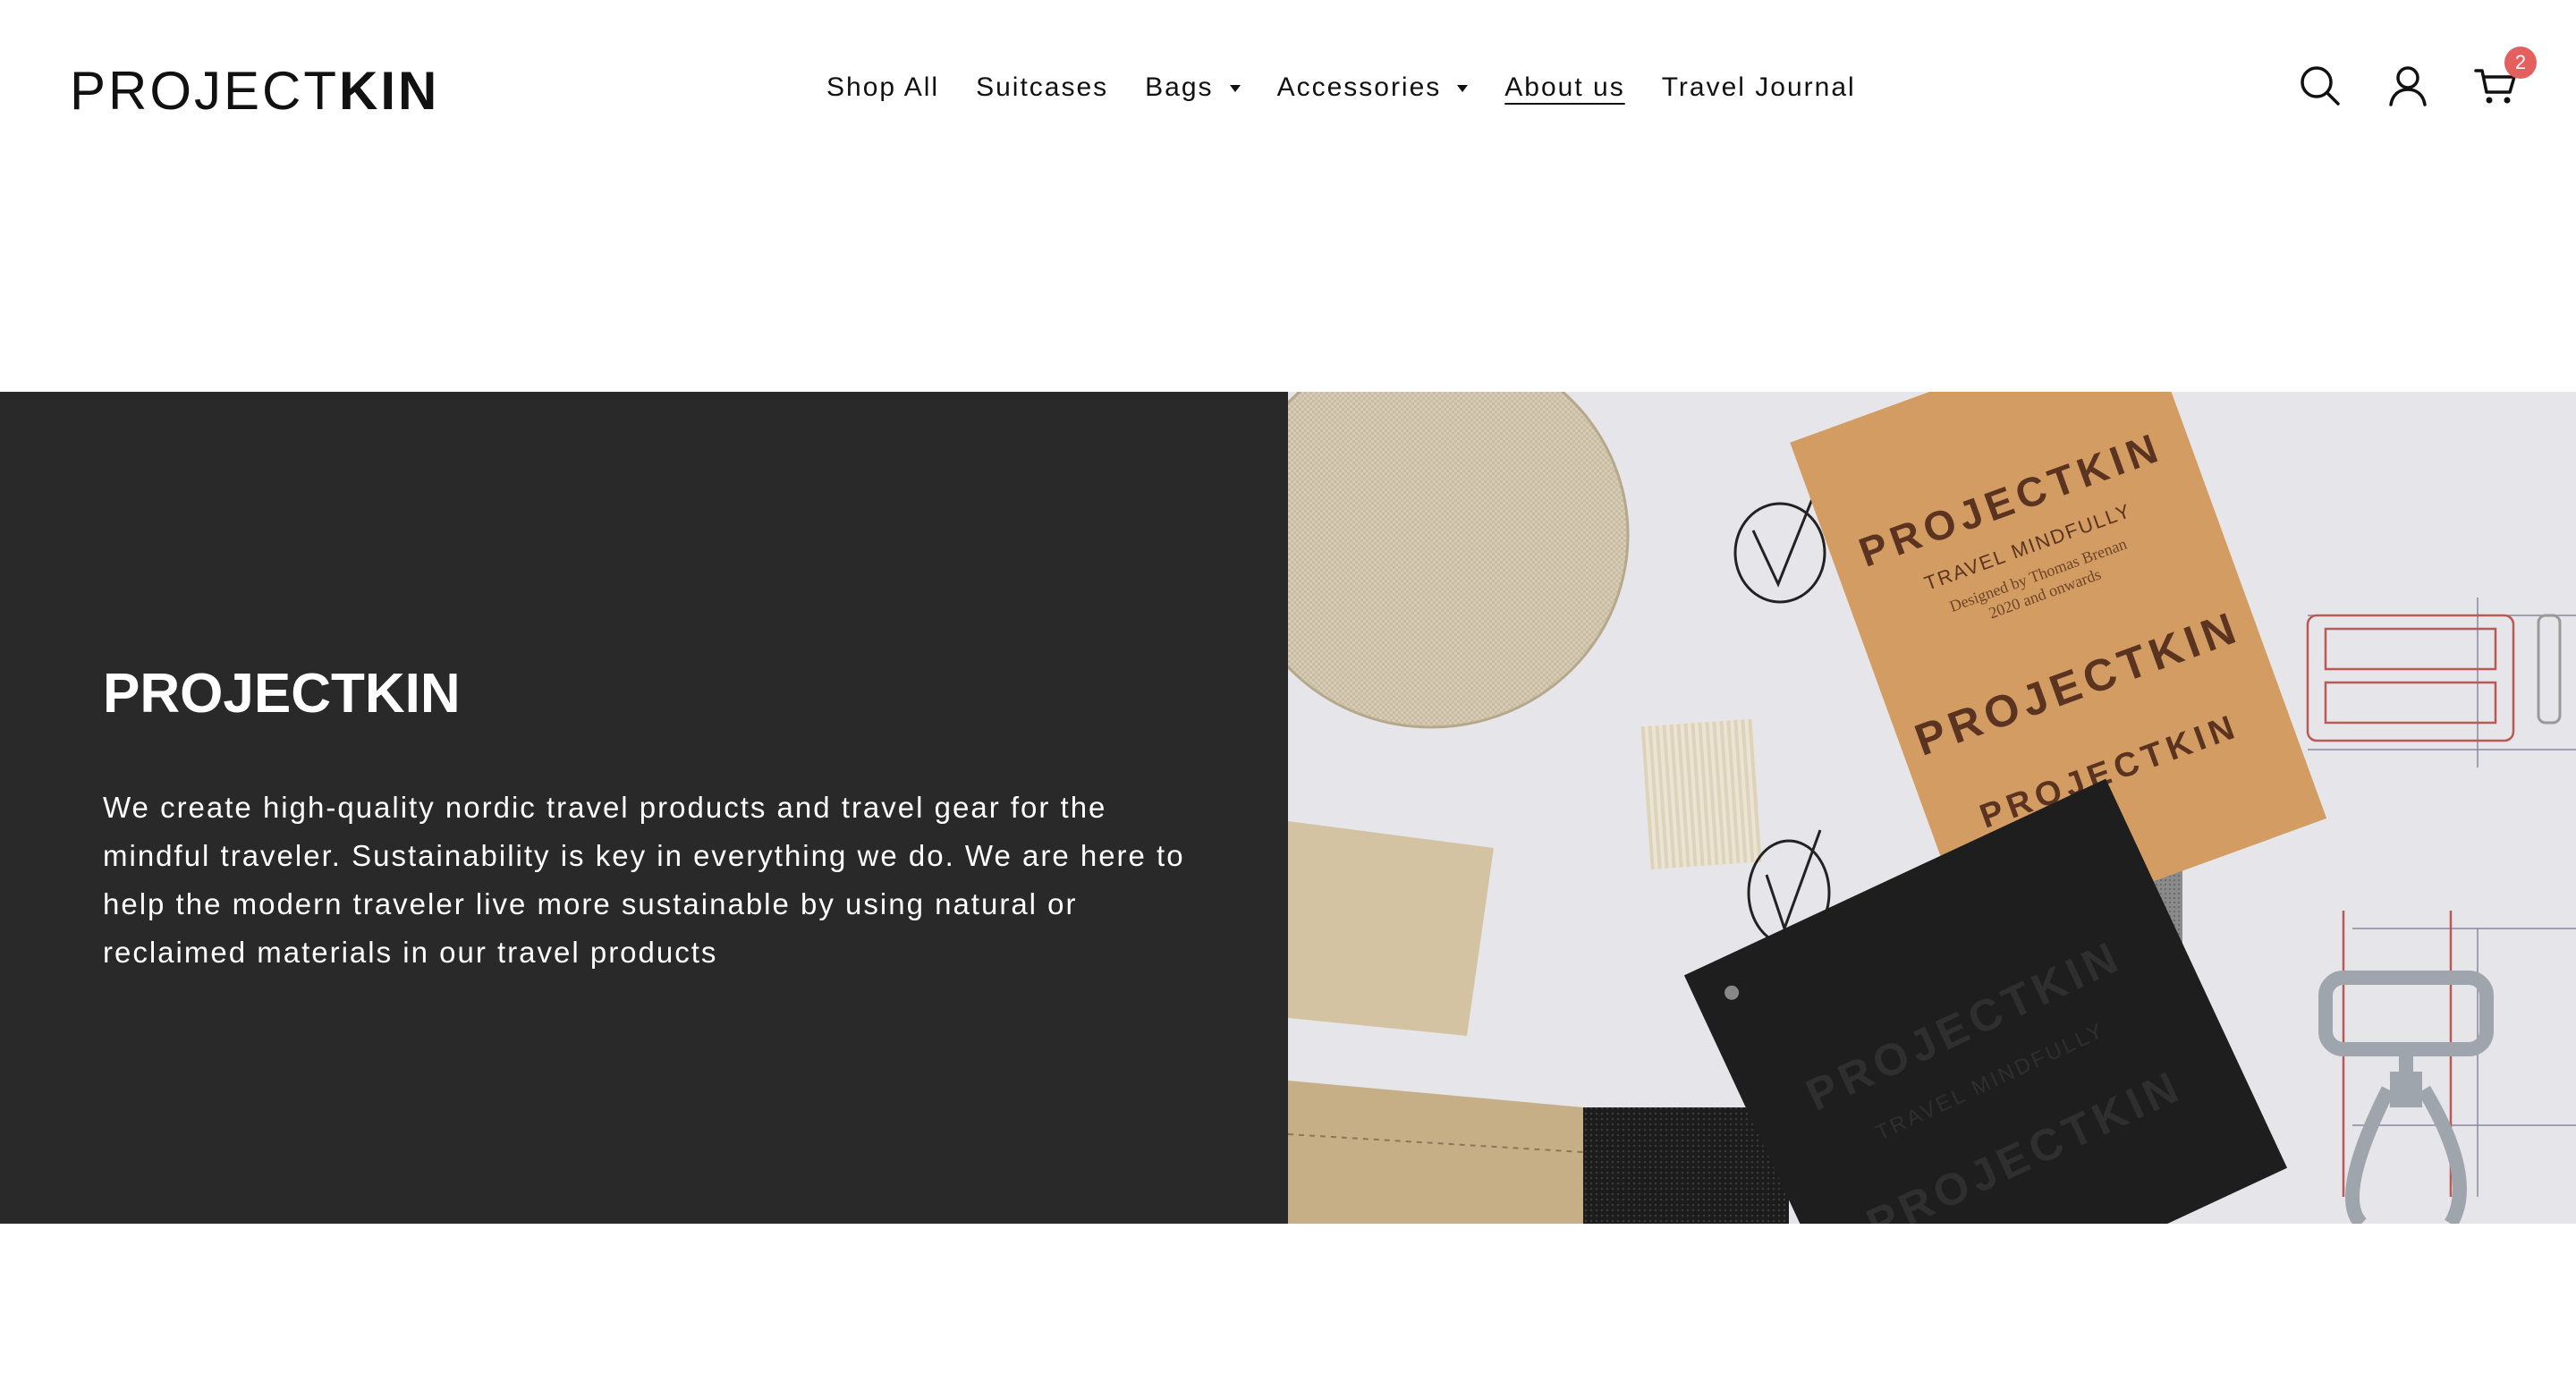 This screenshot has height=1399, width=2576. I want to click on account-button, so click(2408, 86).